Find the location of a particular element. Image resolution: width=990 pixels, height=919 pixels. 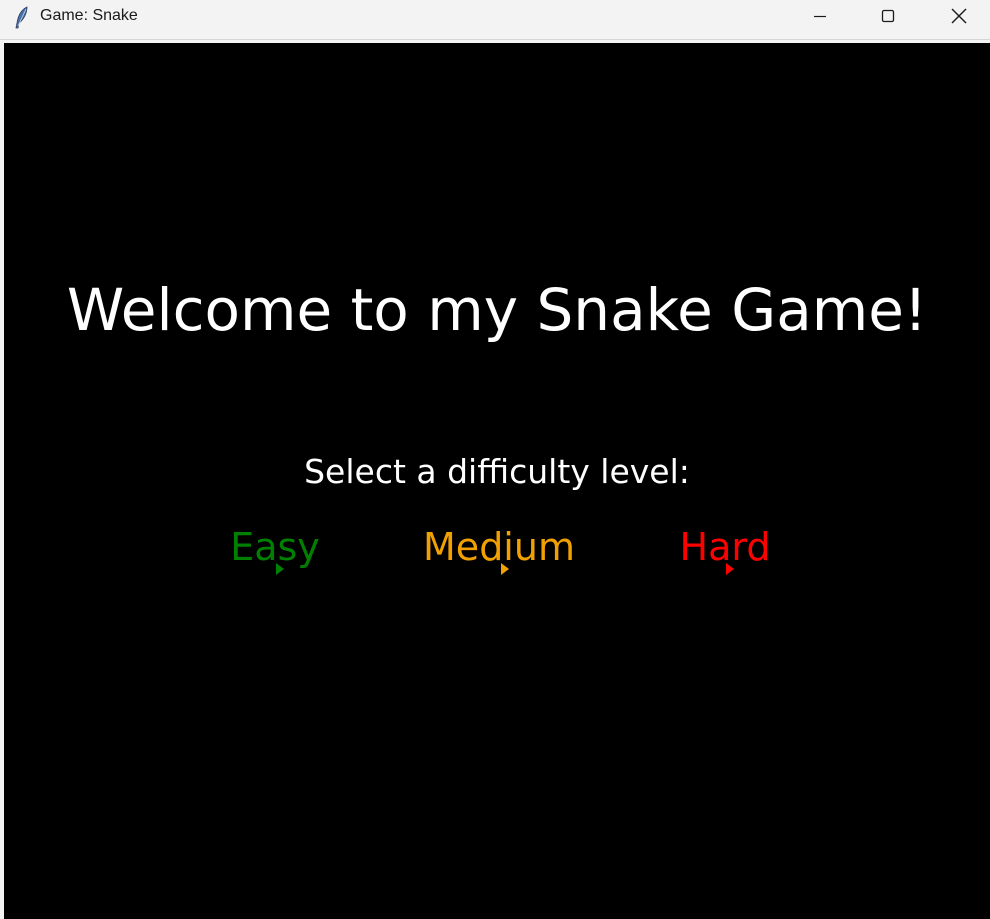

difficulty-hard-button: Hard is located at coordinates (748, 548).